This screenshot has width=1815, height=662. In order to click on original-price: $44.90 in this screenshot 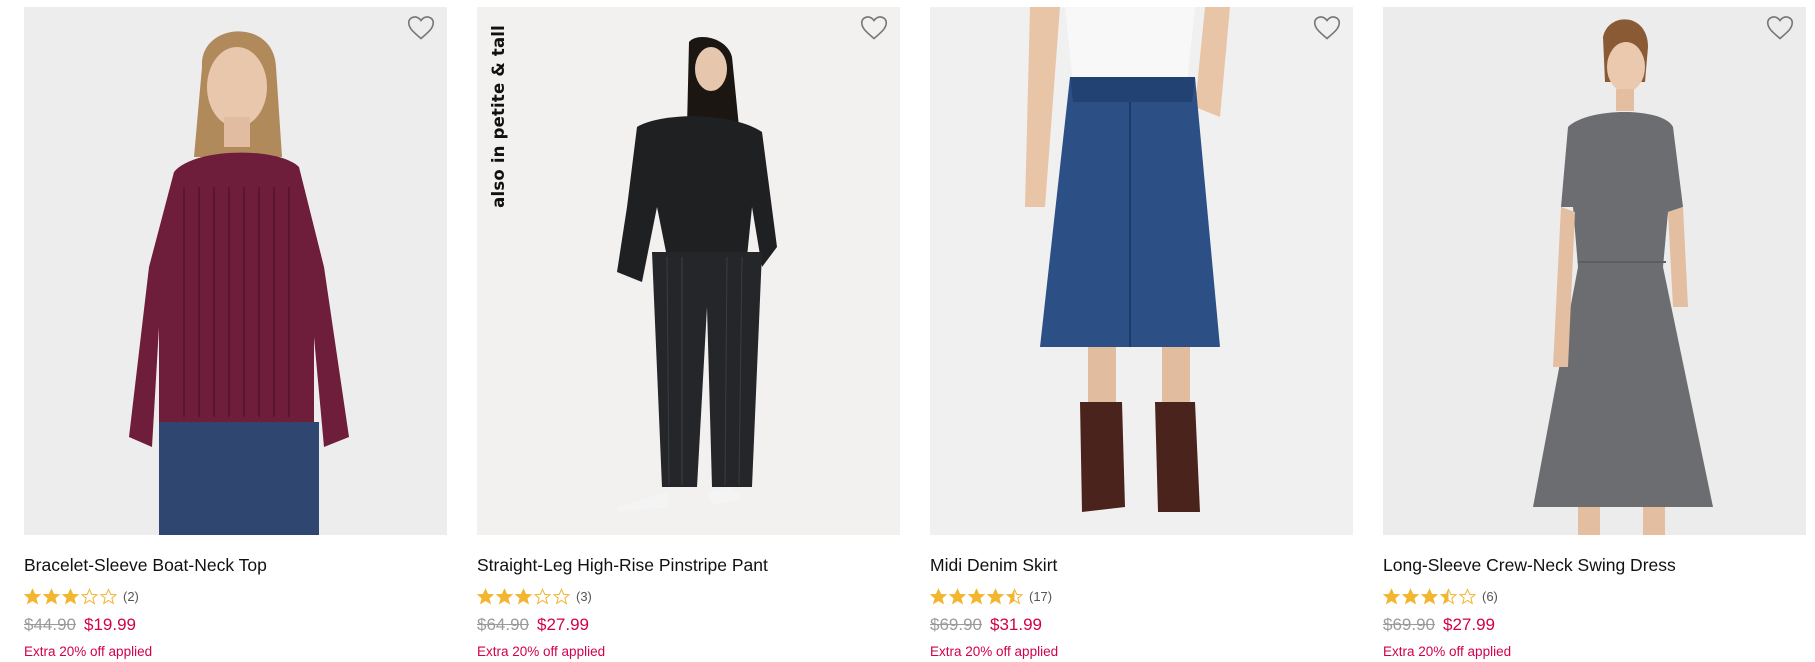, I will do `click(50, 624)`.